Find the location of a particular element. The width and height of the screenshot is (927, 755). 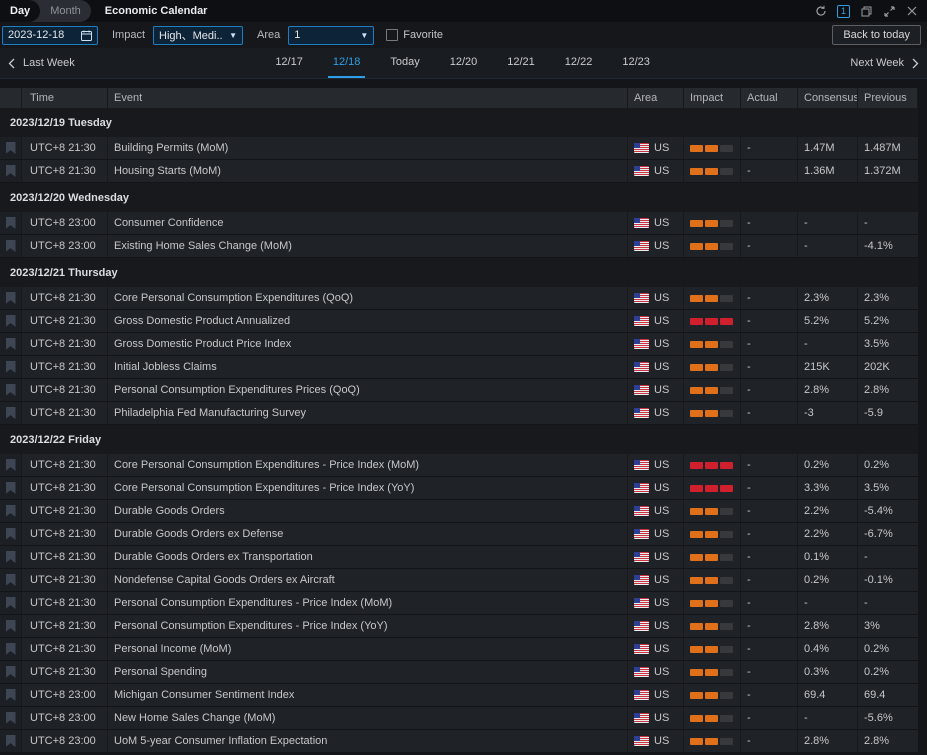

event-consensus: 2.2% is located at coordinates (828, 534).